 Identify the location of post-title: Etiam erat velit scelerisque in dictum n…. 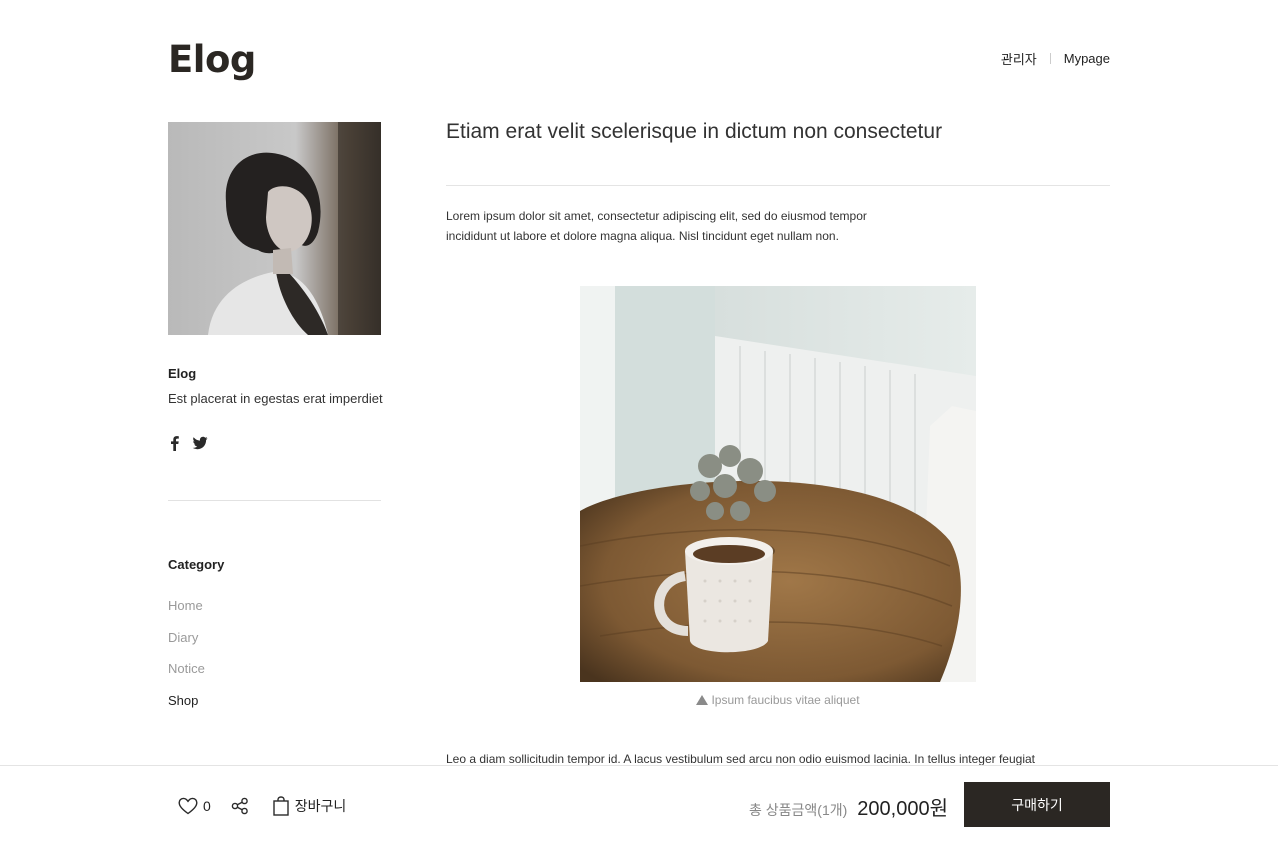
(694, 131).